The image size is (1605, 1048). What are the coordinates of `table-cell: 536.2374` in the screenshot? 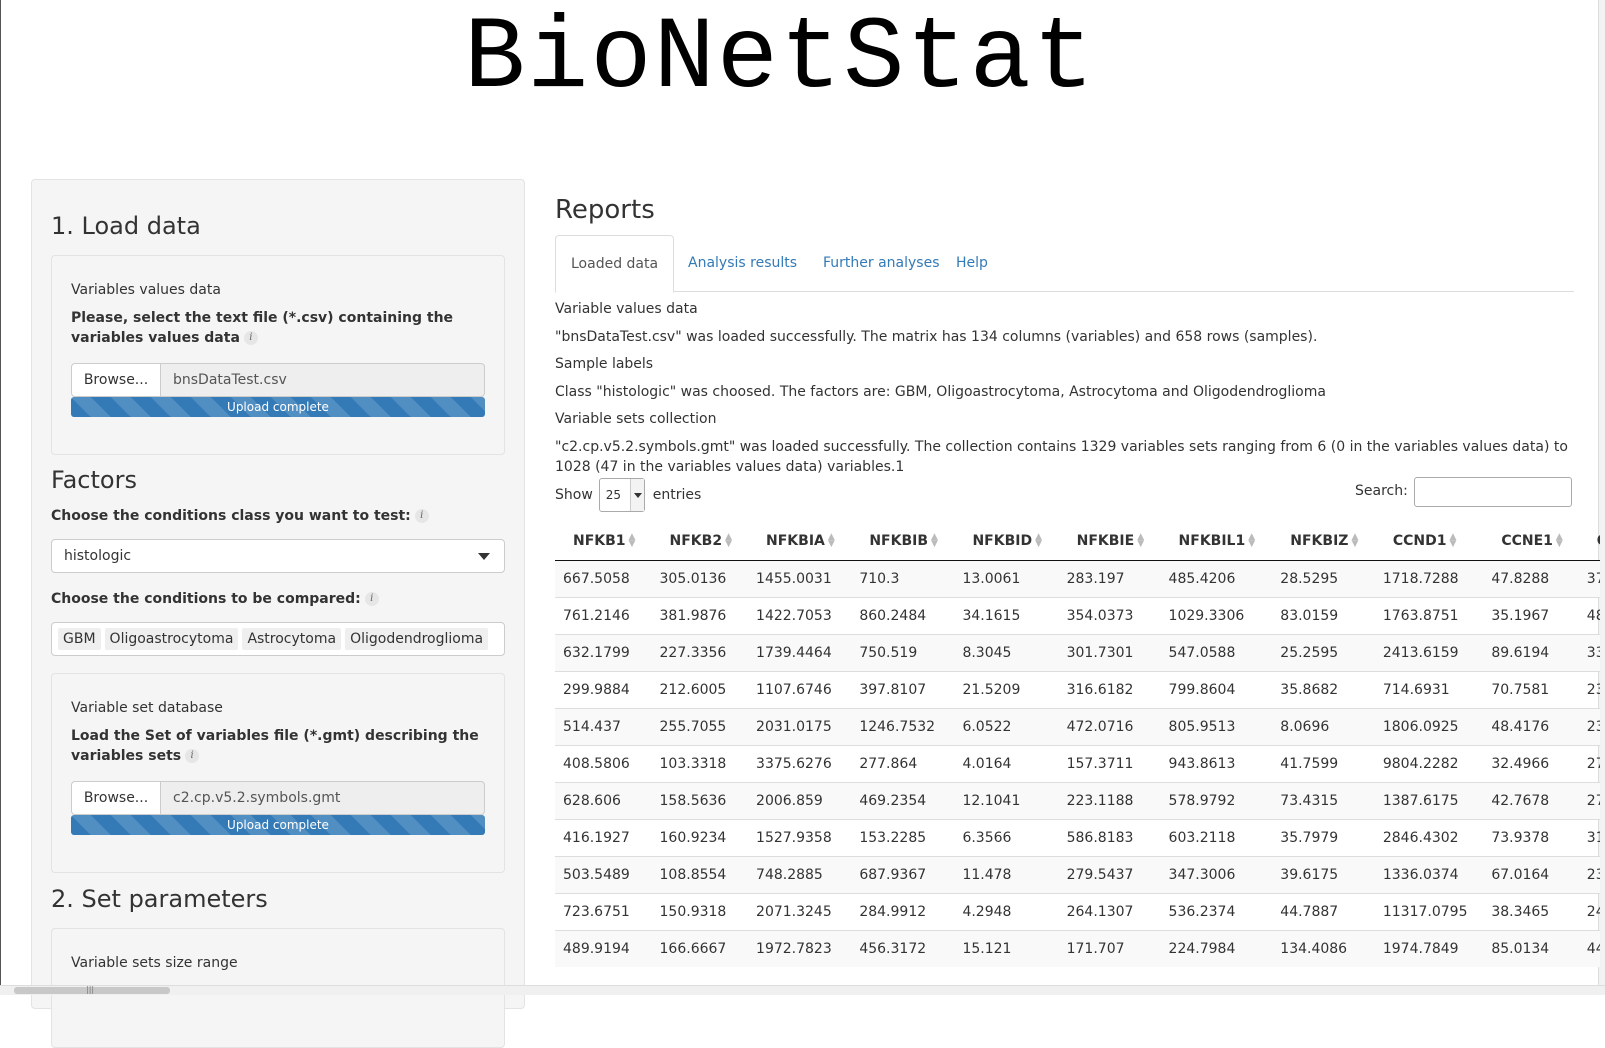 It's located at (1216, 911).